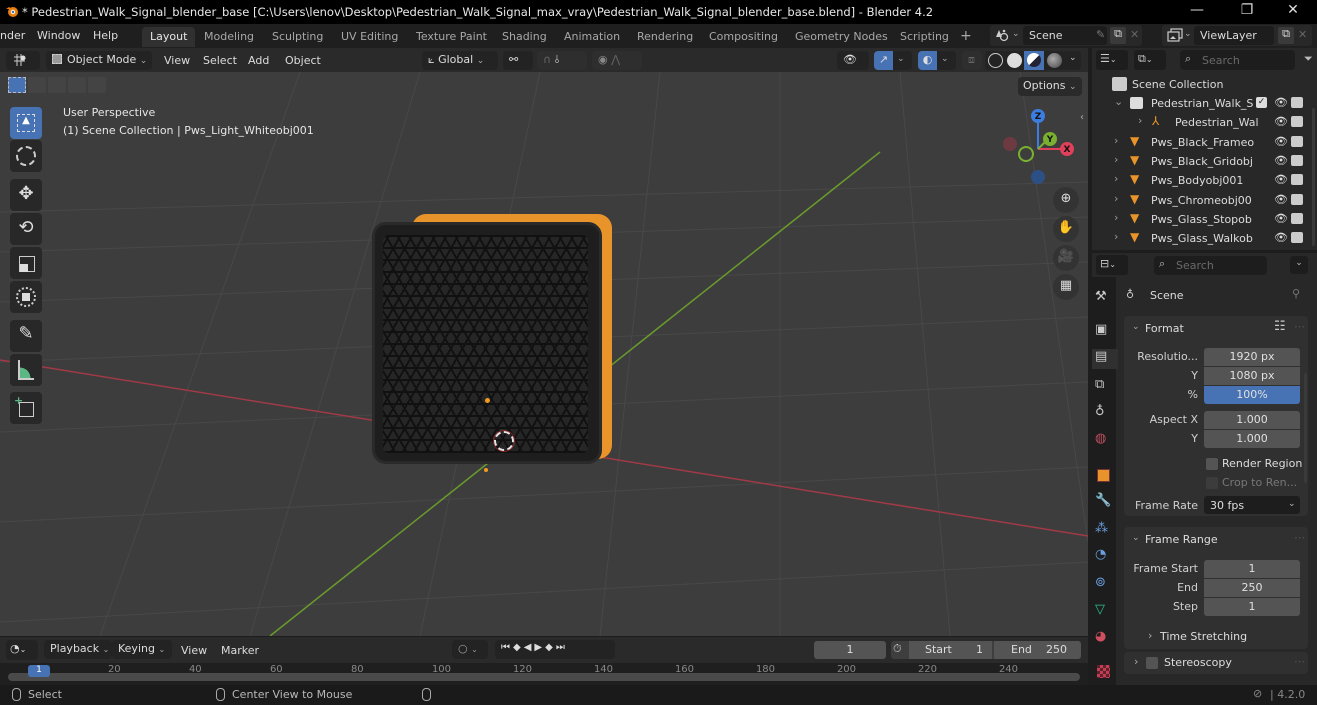 Image resolution: width=1317 pixels, height=705 pixels. I want to click on modifier-tab-icon: 🔧, so click(1105, 503).